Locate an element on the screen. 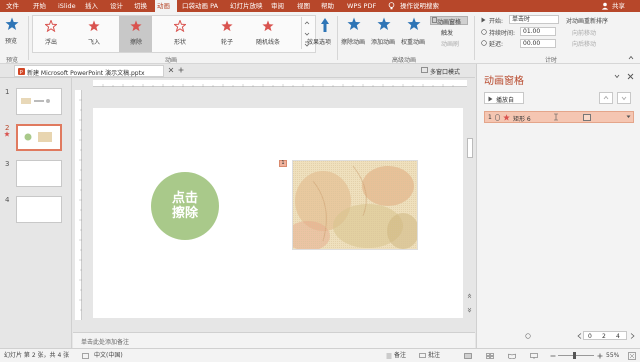 The width and height of the screenshot is (640, 362). effect-random-bars: 随机线条 is located at coordinates (268, 41).